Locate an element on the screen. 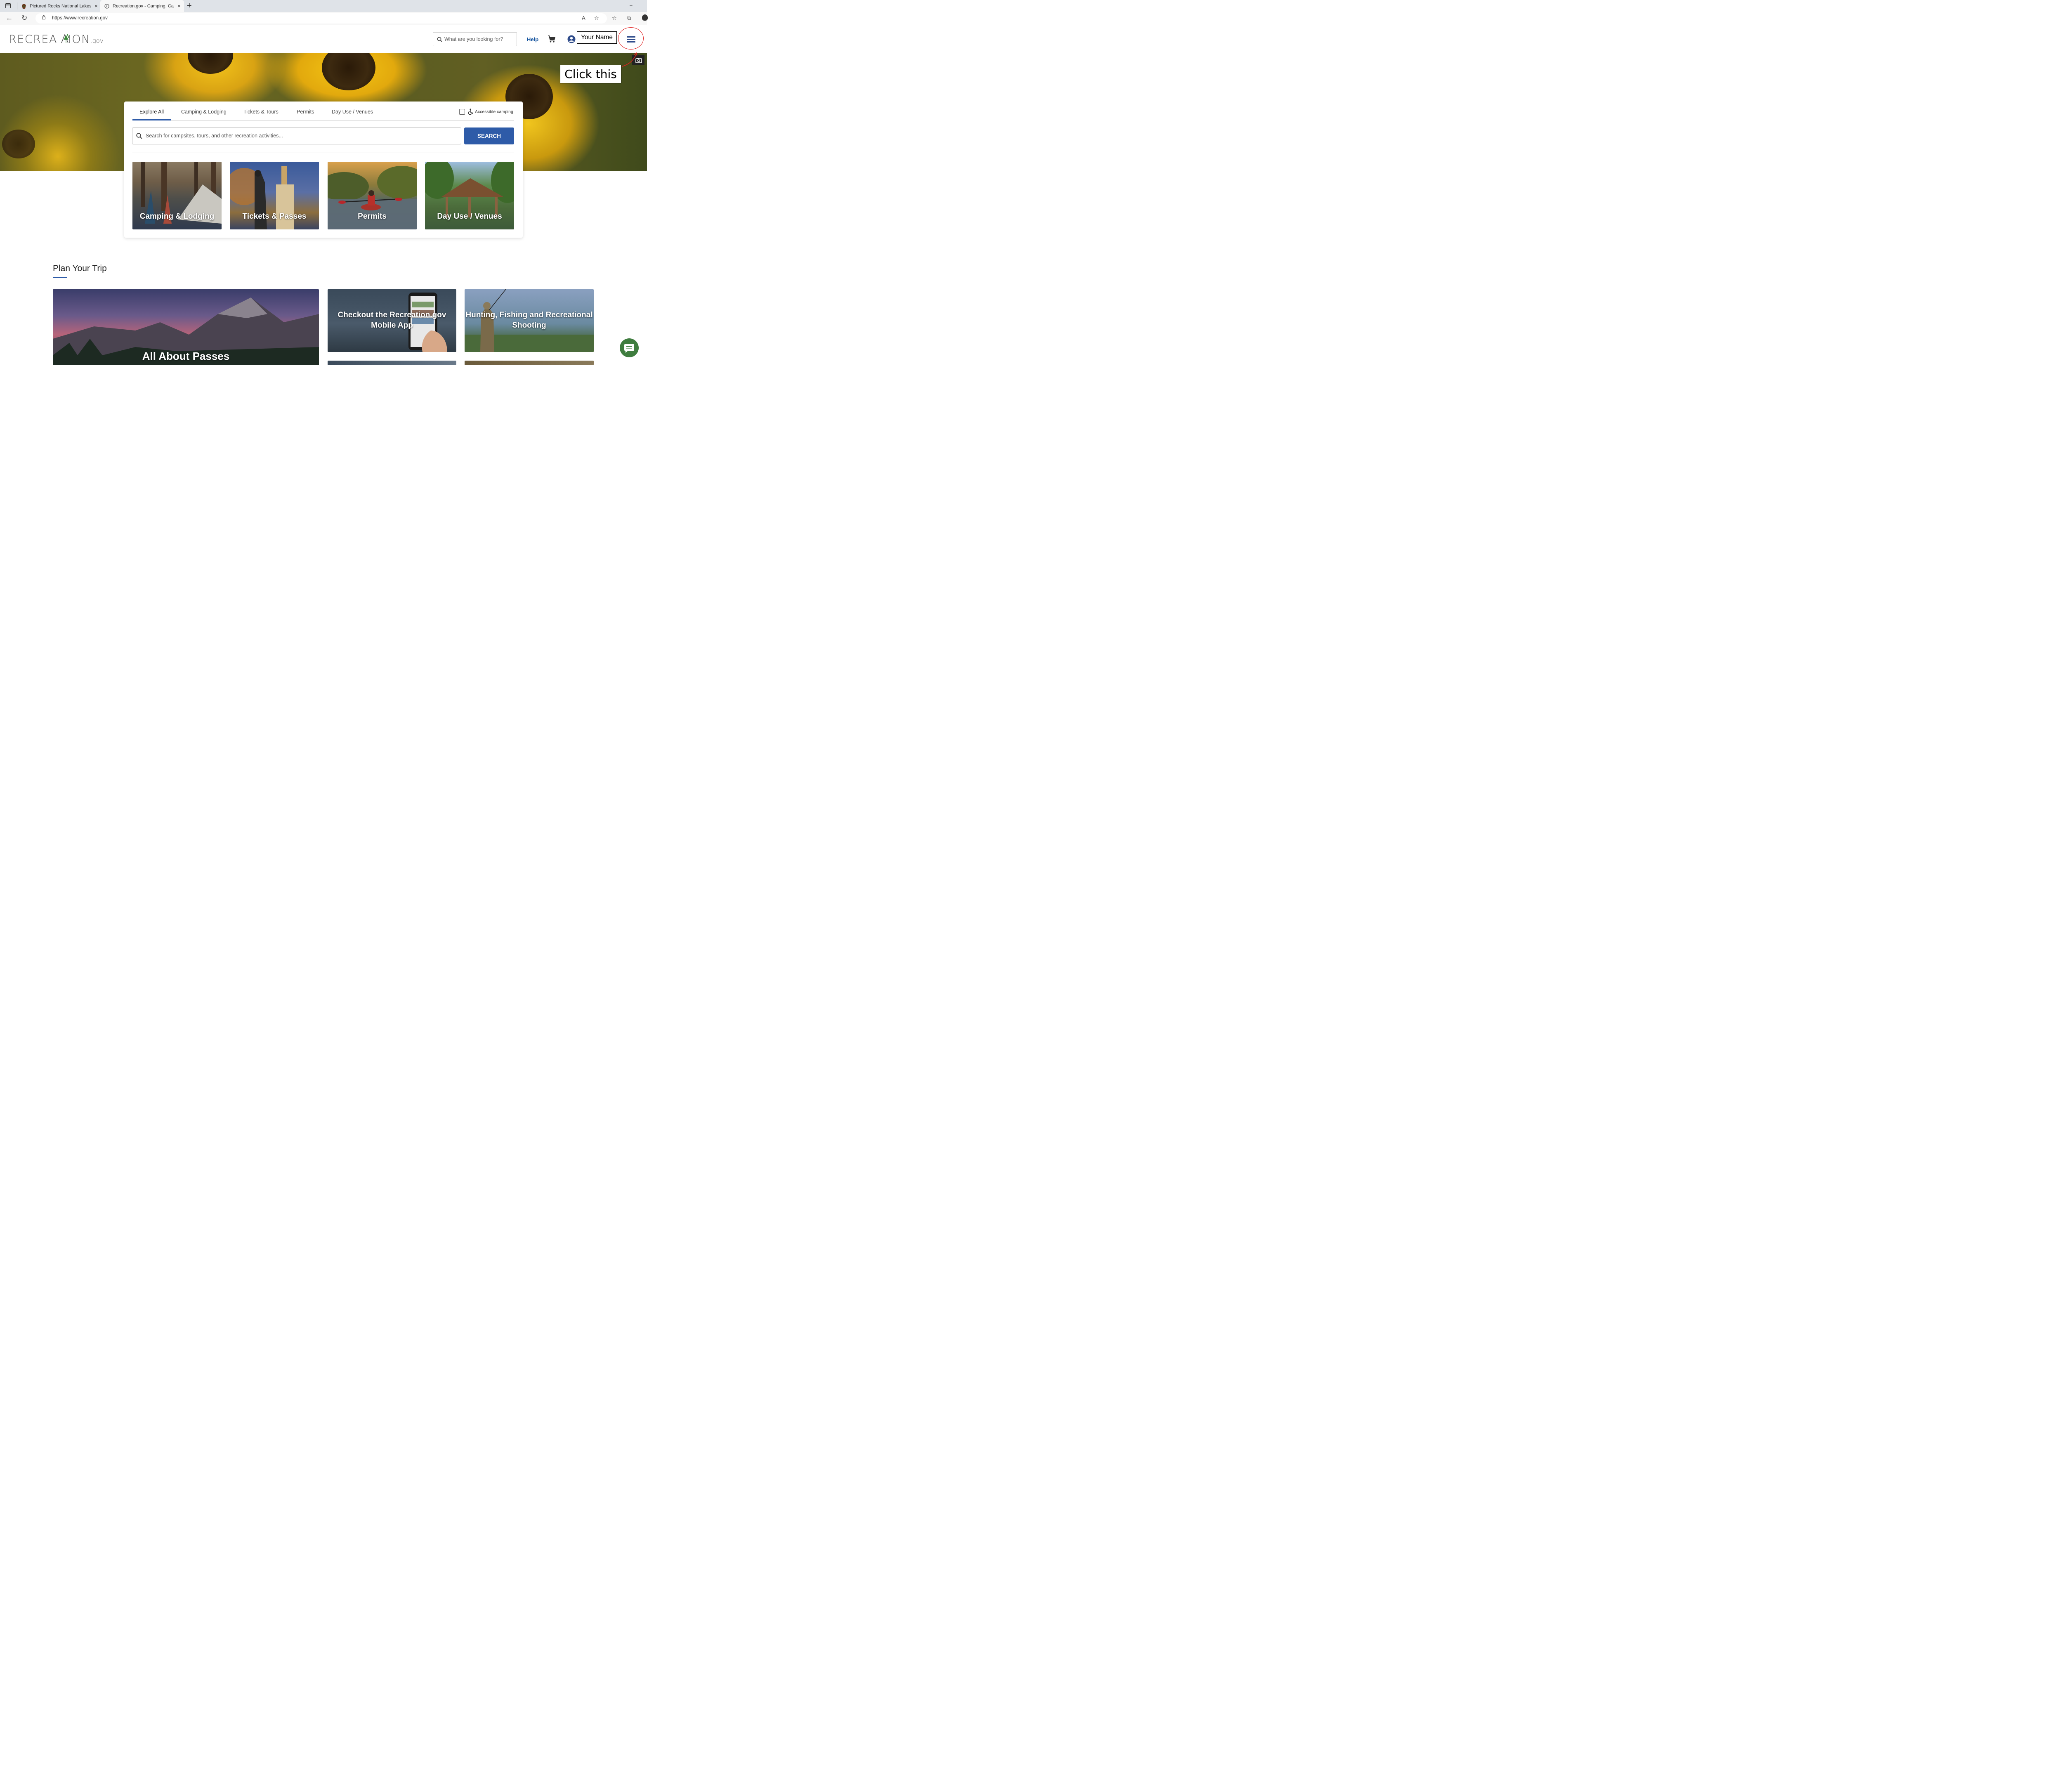 Image resolution: width=2063 pixels, height=1792 pixels. user-account-icon is located at coordinates (572, 39).